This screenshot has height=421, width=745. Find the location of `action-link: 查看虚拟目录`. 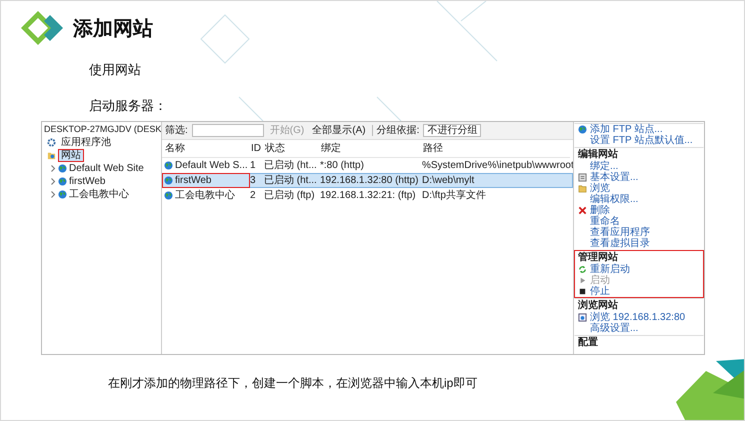

action-link: 查看虚拟目录 is located at coordinates (620, 243).